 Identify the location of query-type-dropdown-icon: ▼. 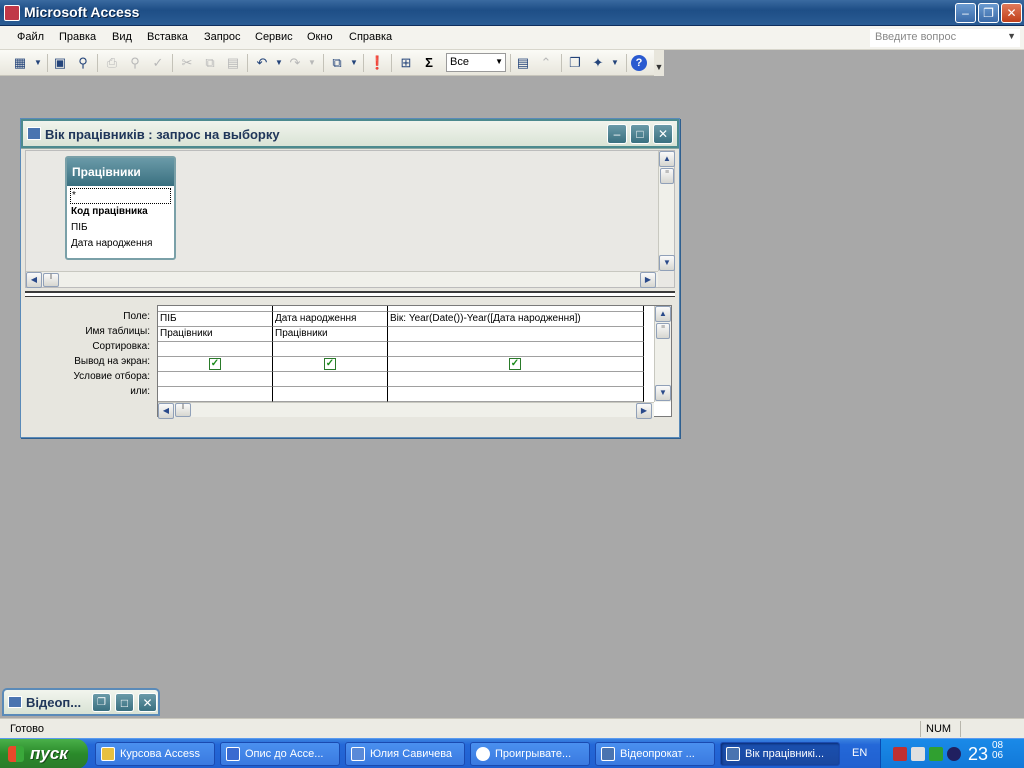
(354, 63).